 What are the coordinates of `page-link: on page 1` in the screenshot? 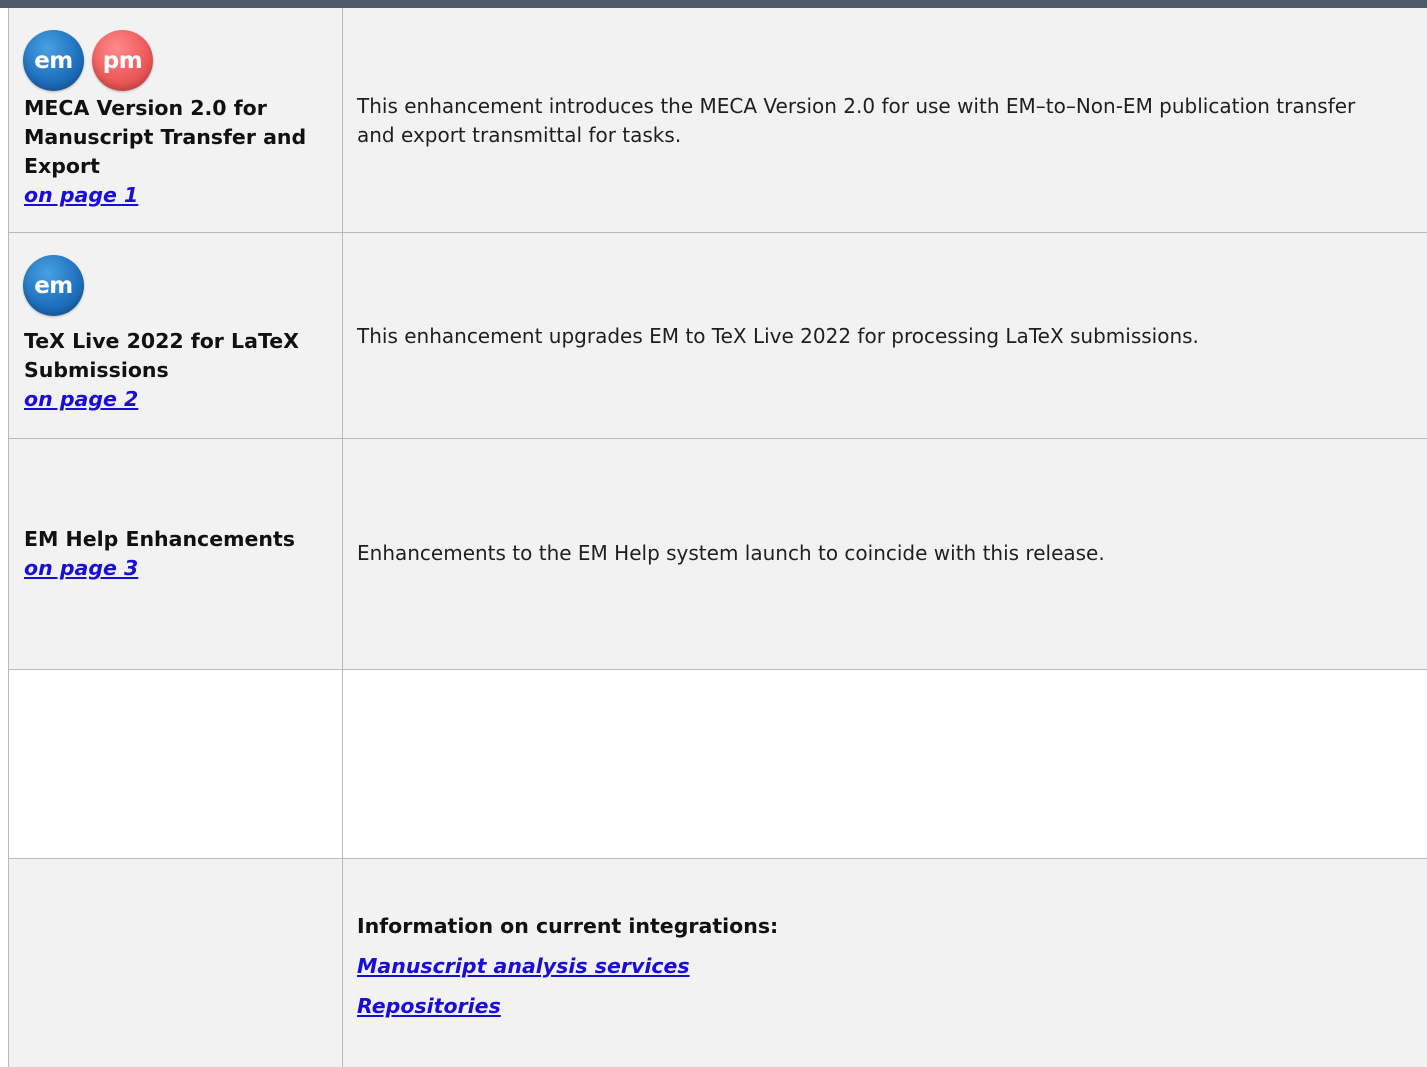 It's located at (176, 195).